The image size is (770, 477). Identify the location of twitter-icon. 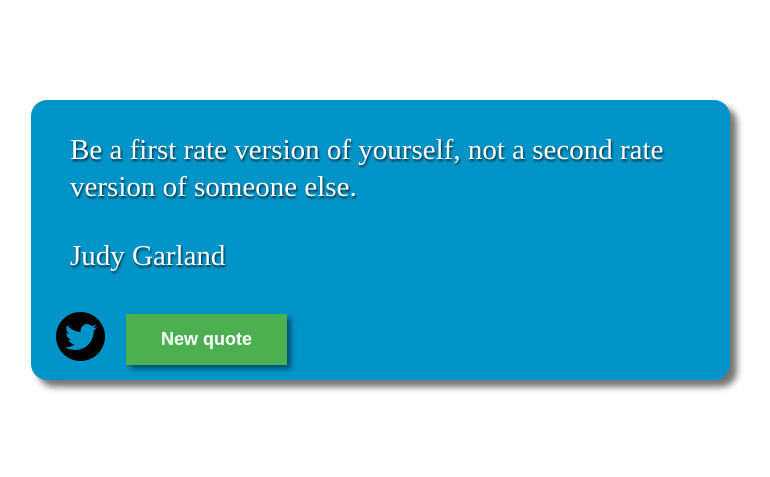
(80, 337).